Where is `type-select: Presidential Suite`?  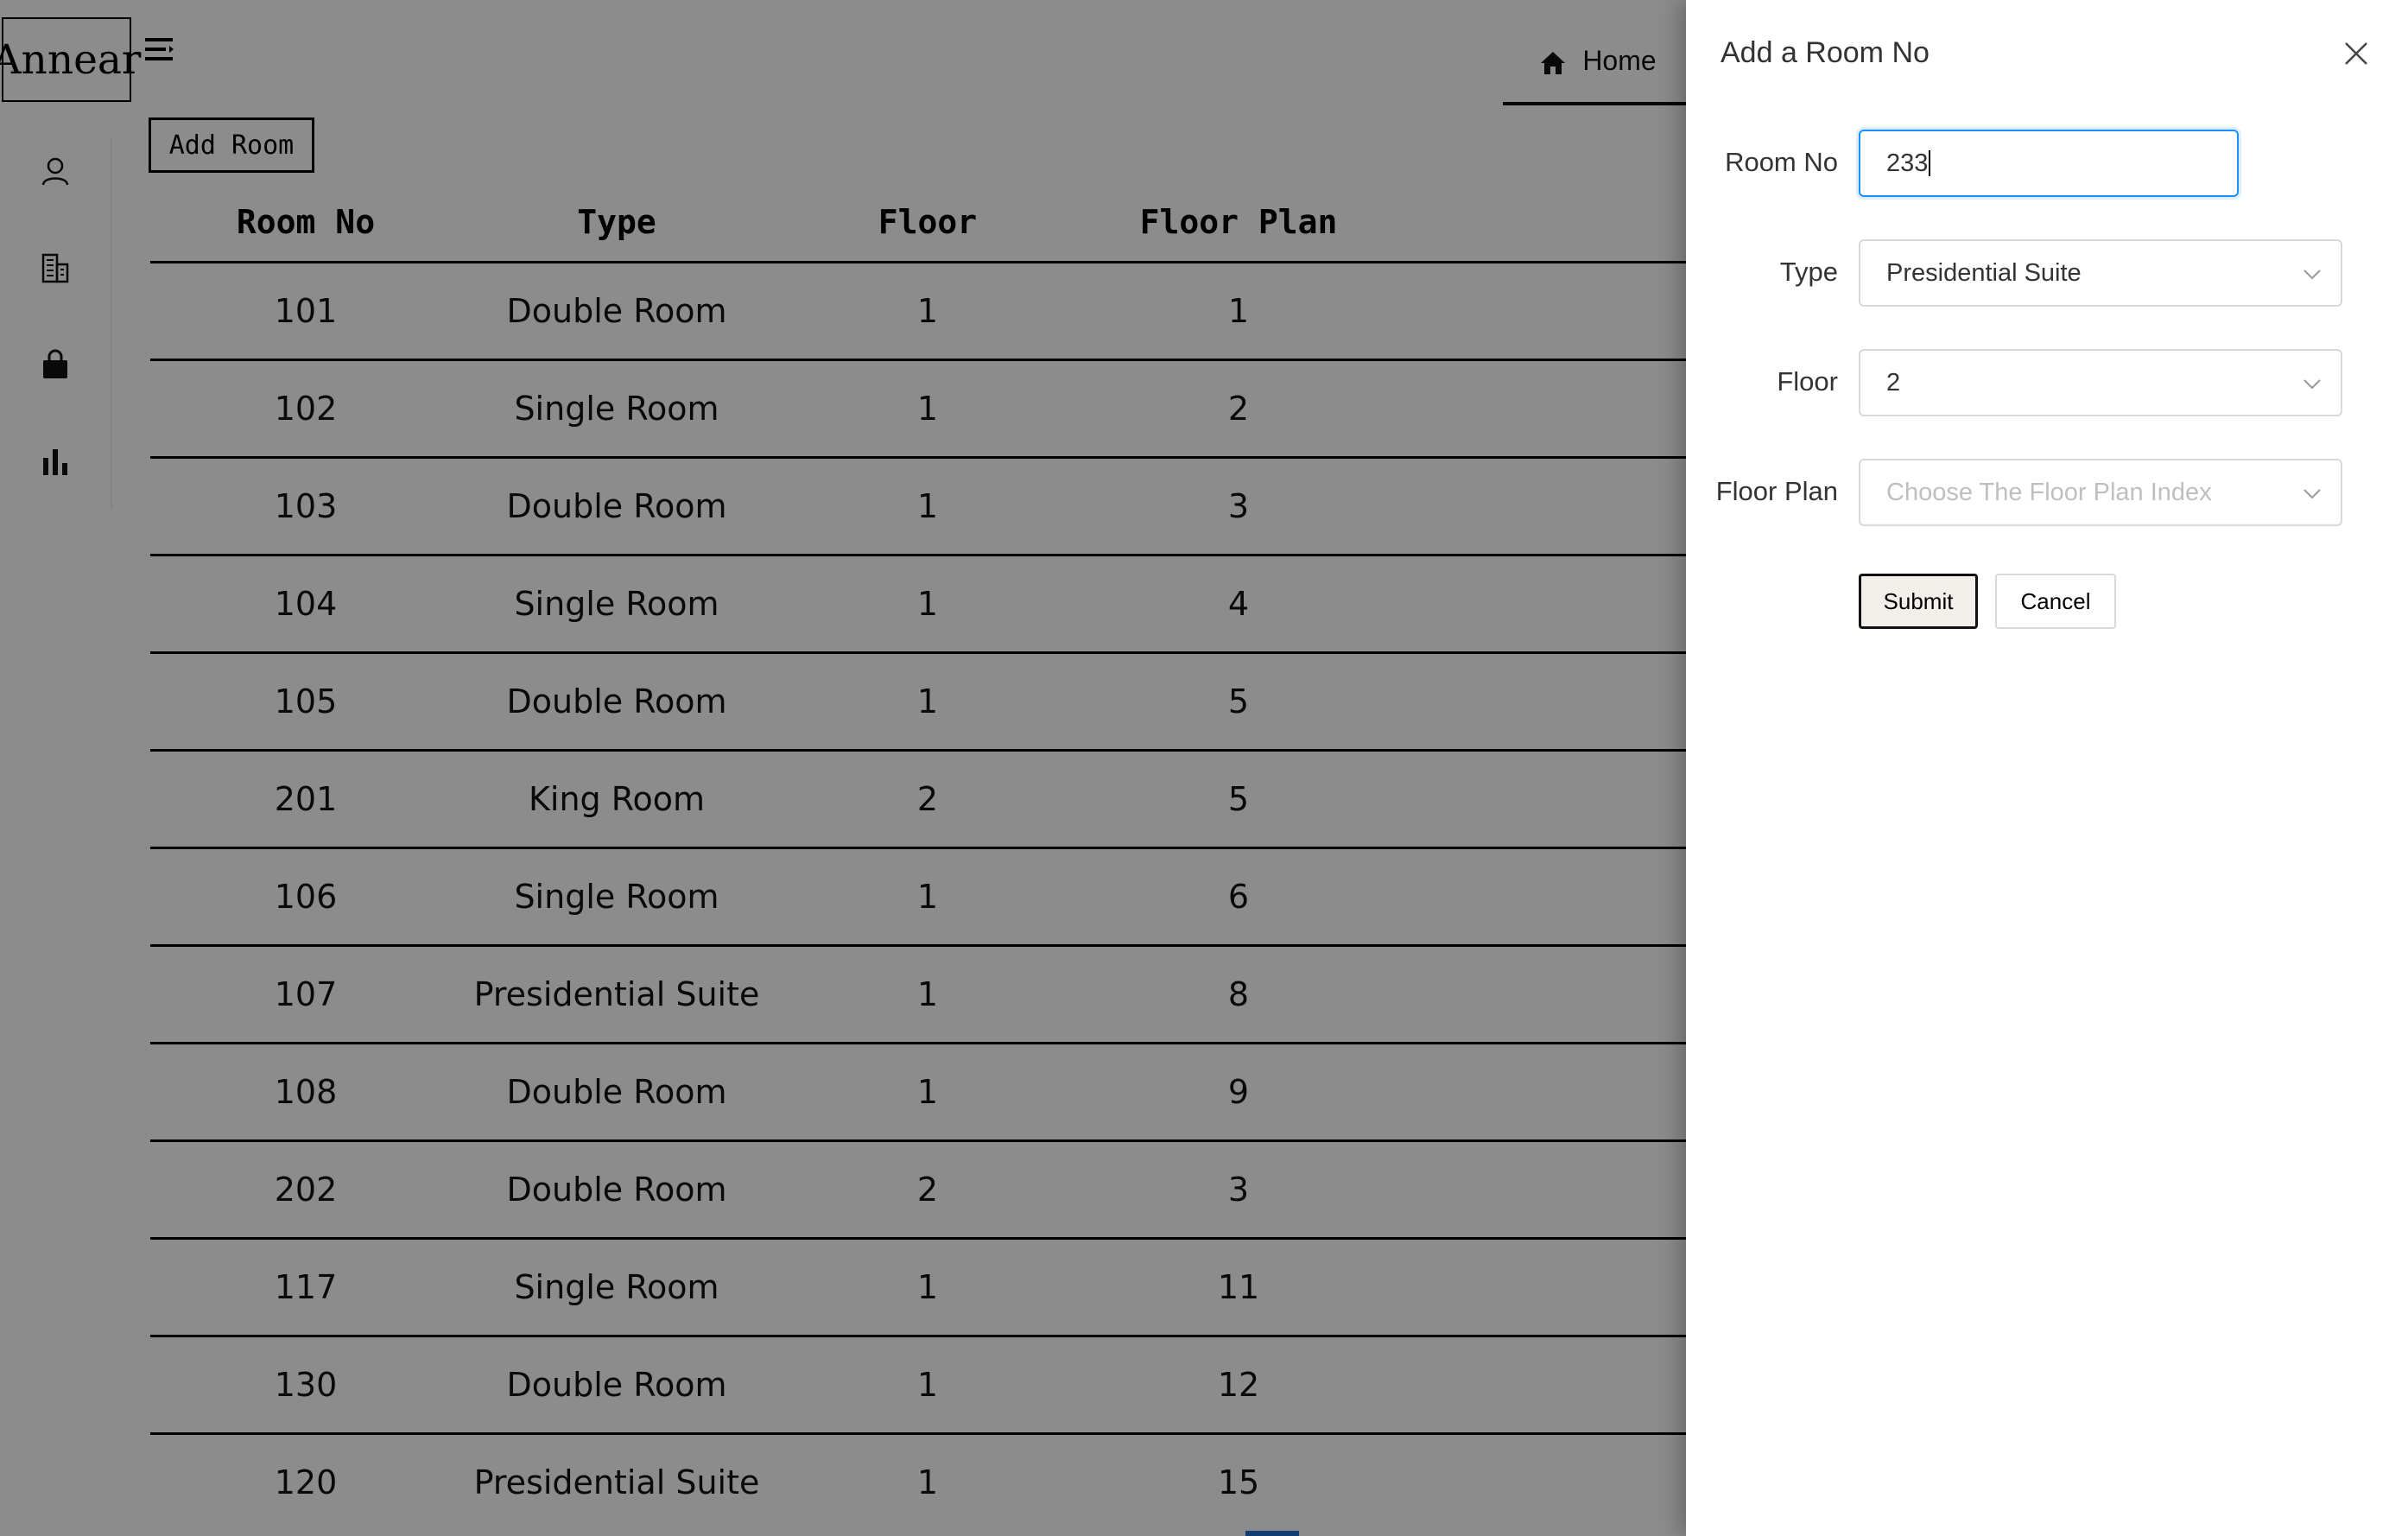 type-select: Presidential Suite is located at coordinates (2100, 273).